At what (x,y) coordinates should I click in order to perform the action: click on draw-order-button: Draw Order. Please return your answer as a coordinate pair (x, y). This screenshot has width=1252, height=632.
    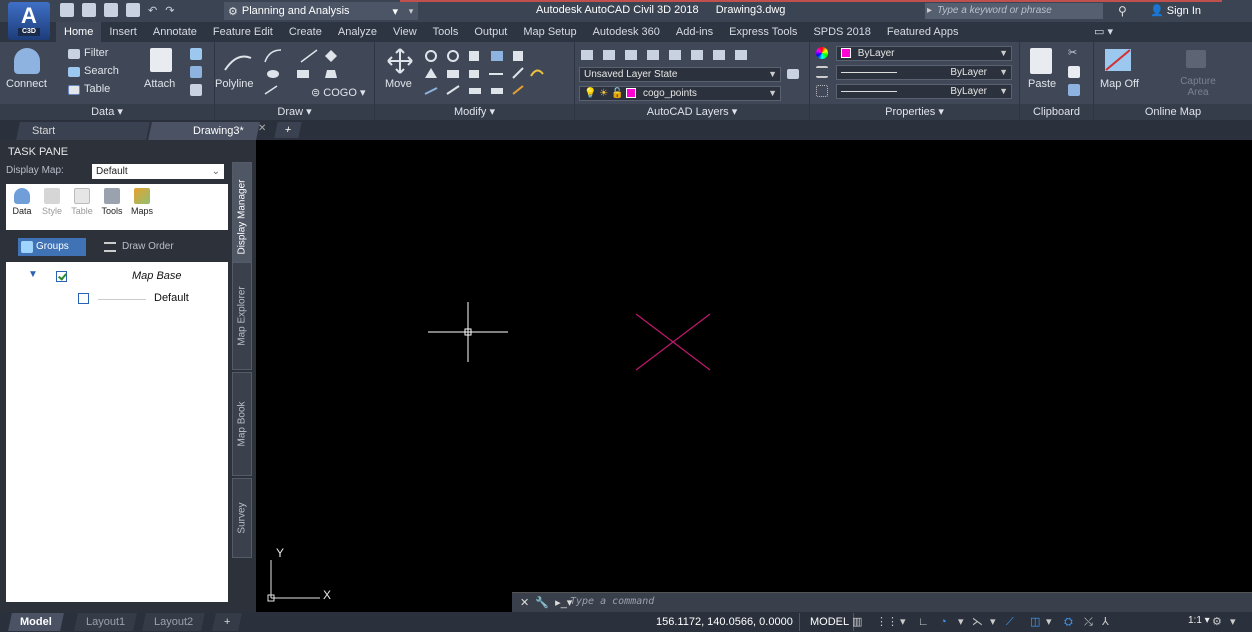
    Looking at the image, I should click on (138, 247).